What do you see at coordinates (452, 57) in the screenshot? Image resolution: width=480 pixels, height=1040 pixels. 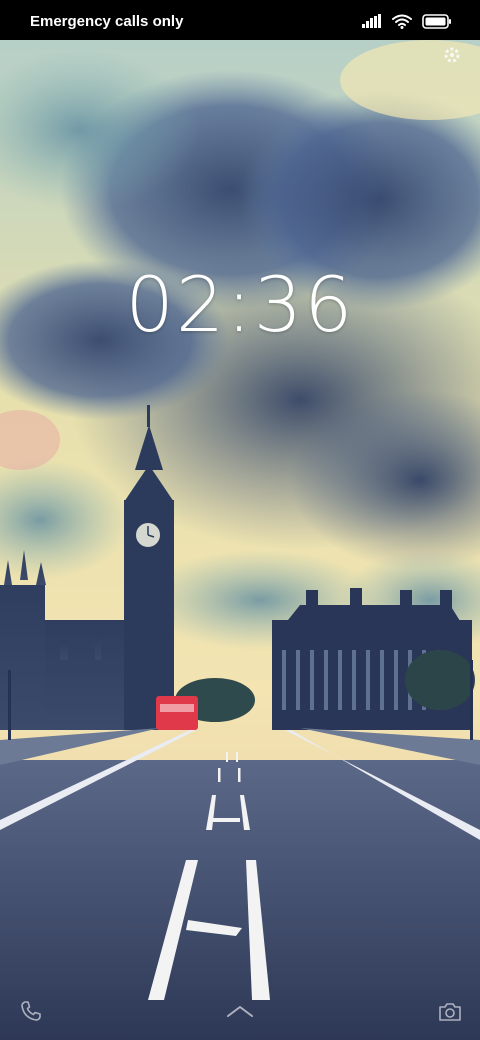 I see `gear-icon` at bounding box center [452, 57].